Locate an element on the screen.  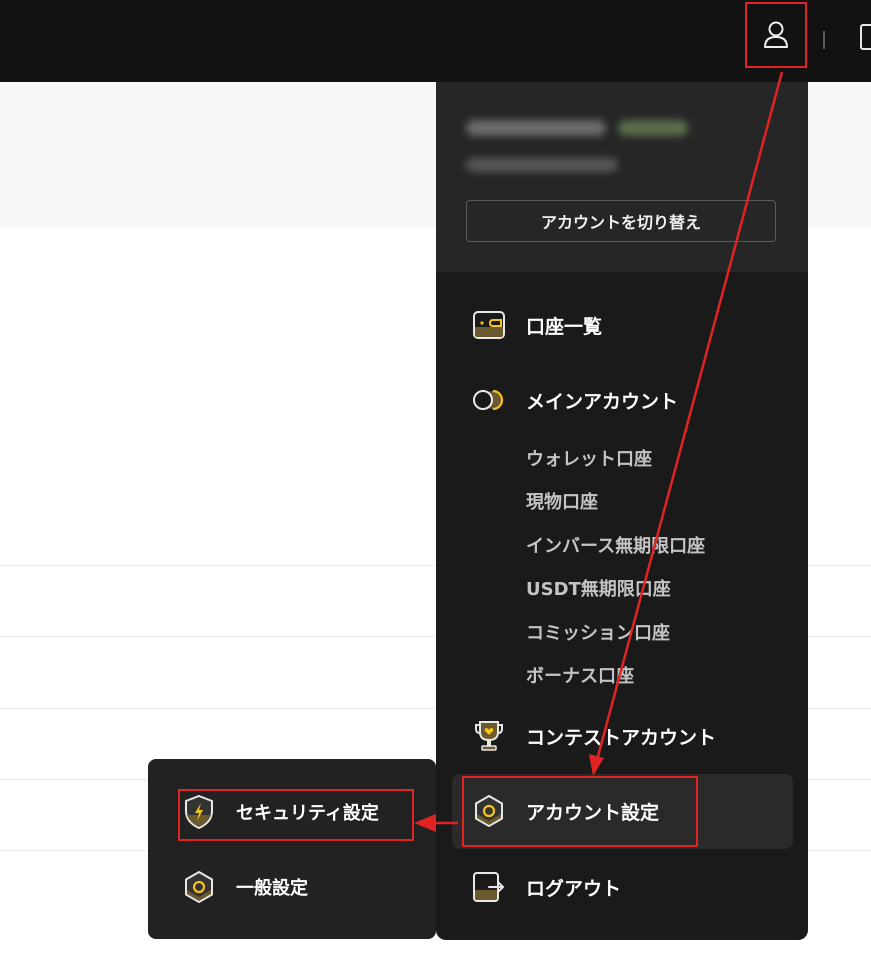
coins-icon is located at coordinates (489, 400).